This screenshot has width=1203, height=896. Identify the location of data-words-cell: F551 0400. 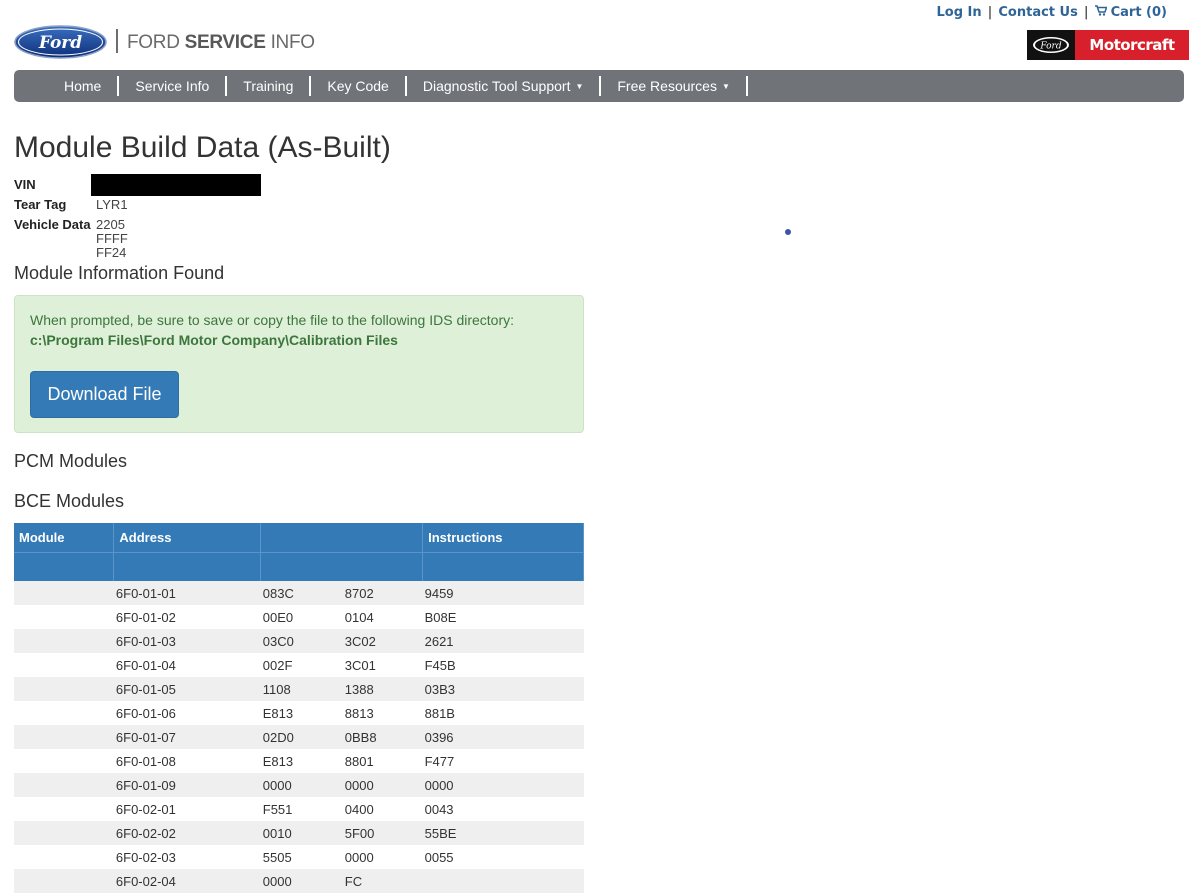
(341, 809).